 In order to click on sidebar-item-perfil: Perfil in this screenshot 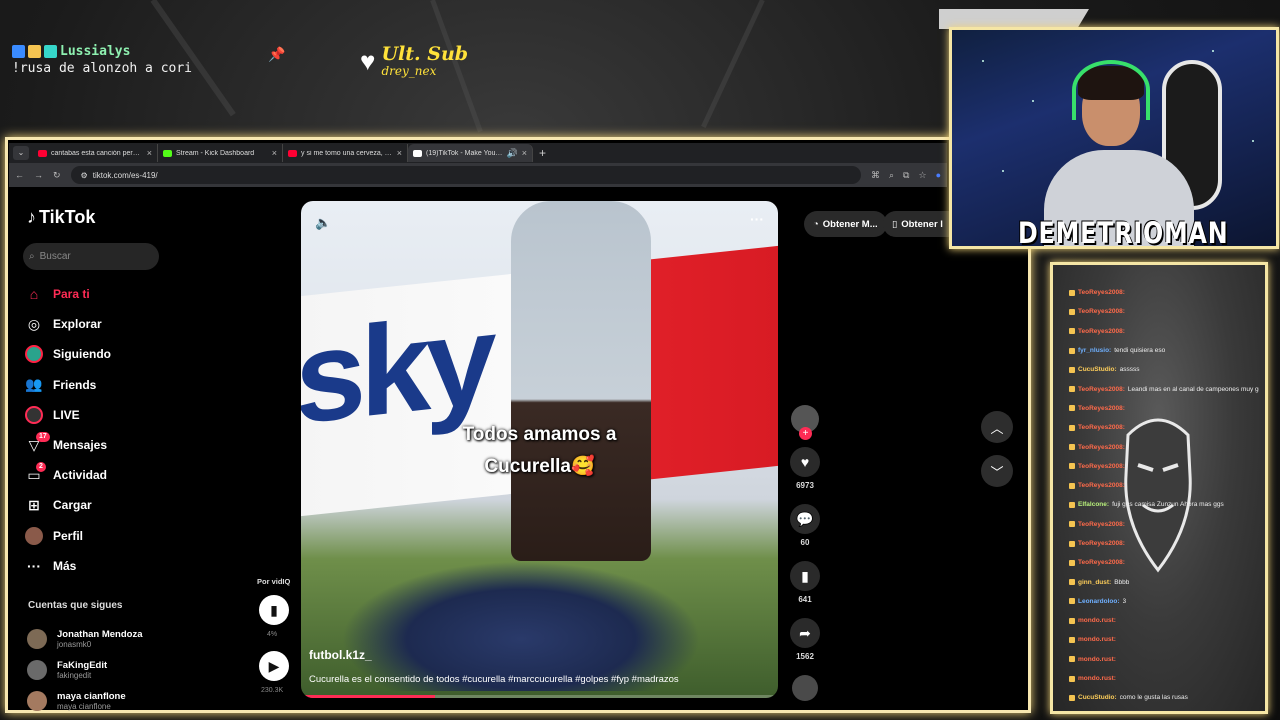, I will do `click(68, 536)`.